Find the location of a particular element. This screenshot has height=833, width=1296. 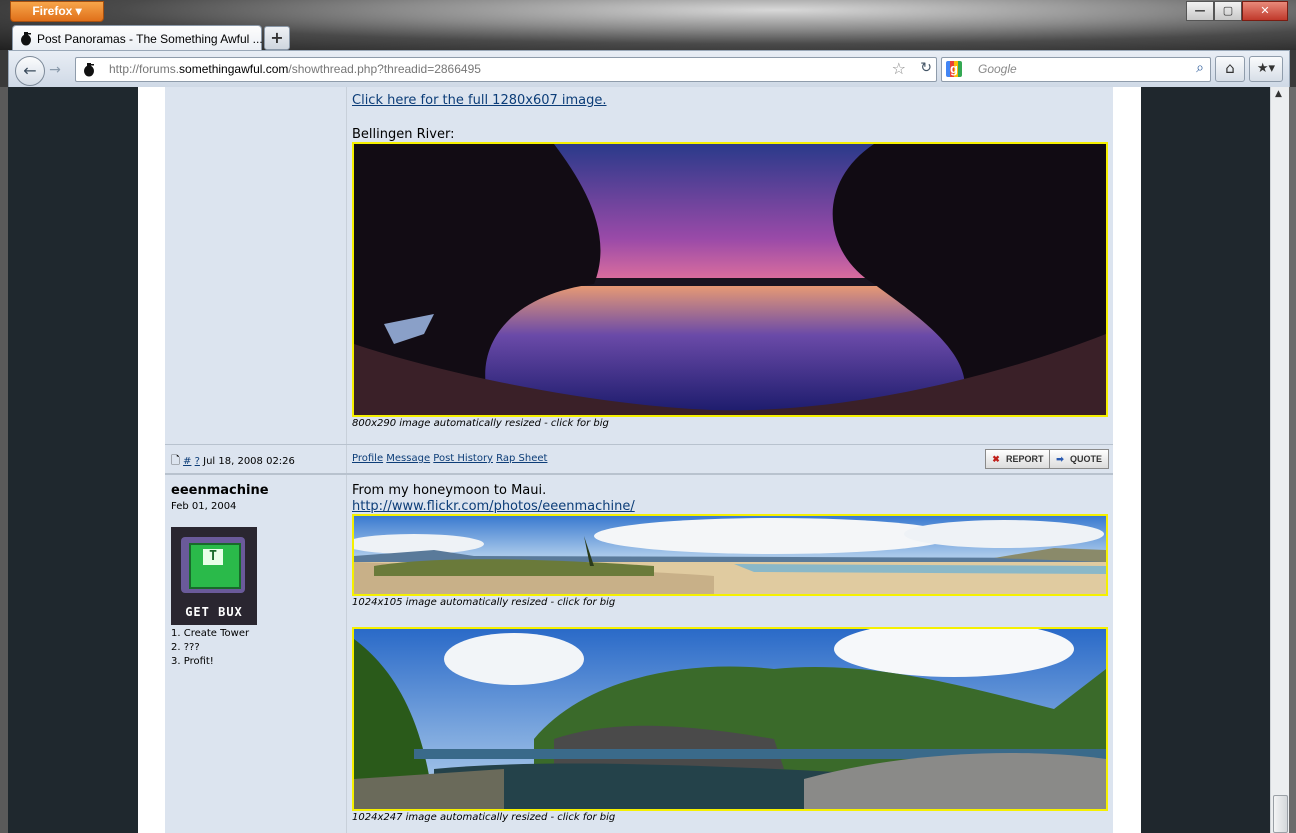

footer-divider is located at coordinates (346, 459).